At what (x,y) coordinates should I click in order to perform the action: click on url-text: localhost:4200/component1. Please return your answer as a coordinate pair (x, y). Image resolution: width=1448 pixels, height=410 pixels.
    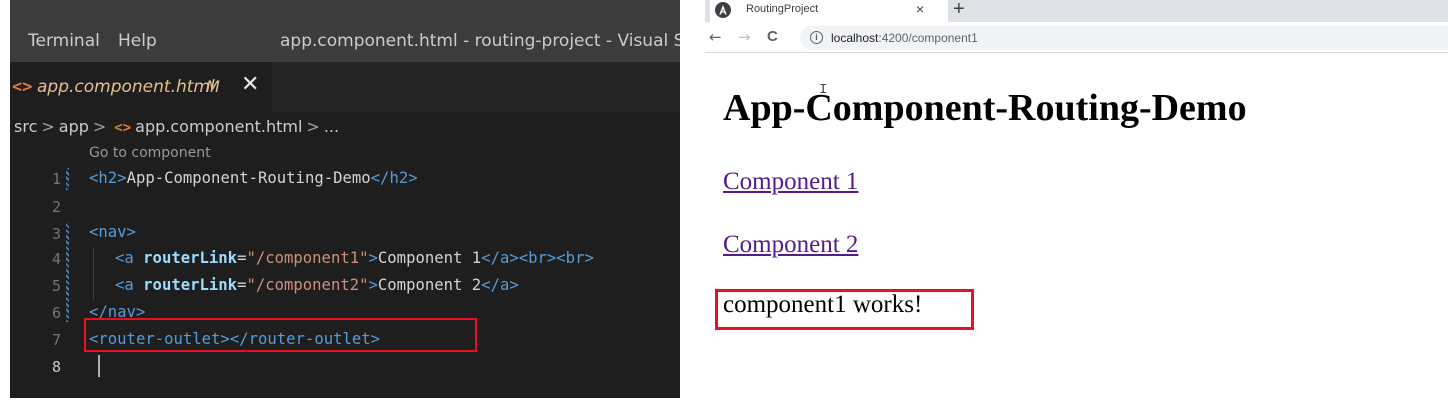
    Looking at the image, I should click on (904, 38).